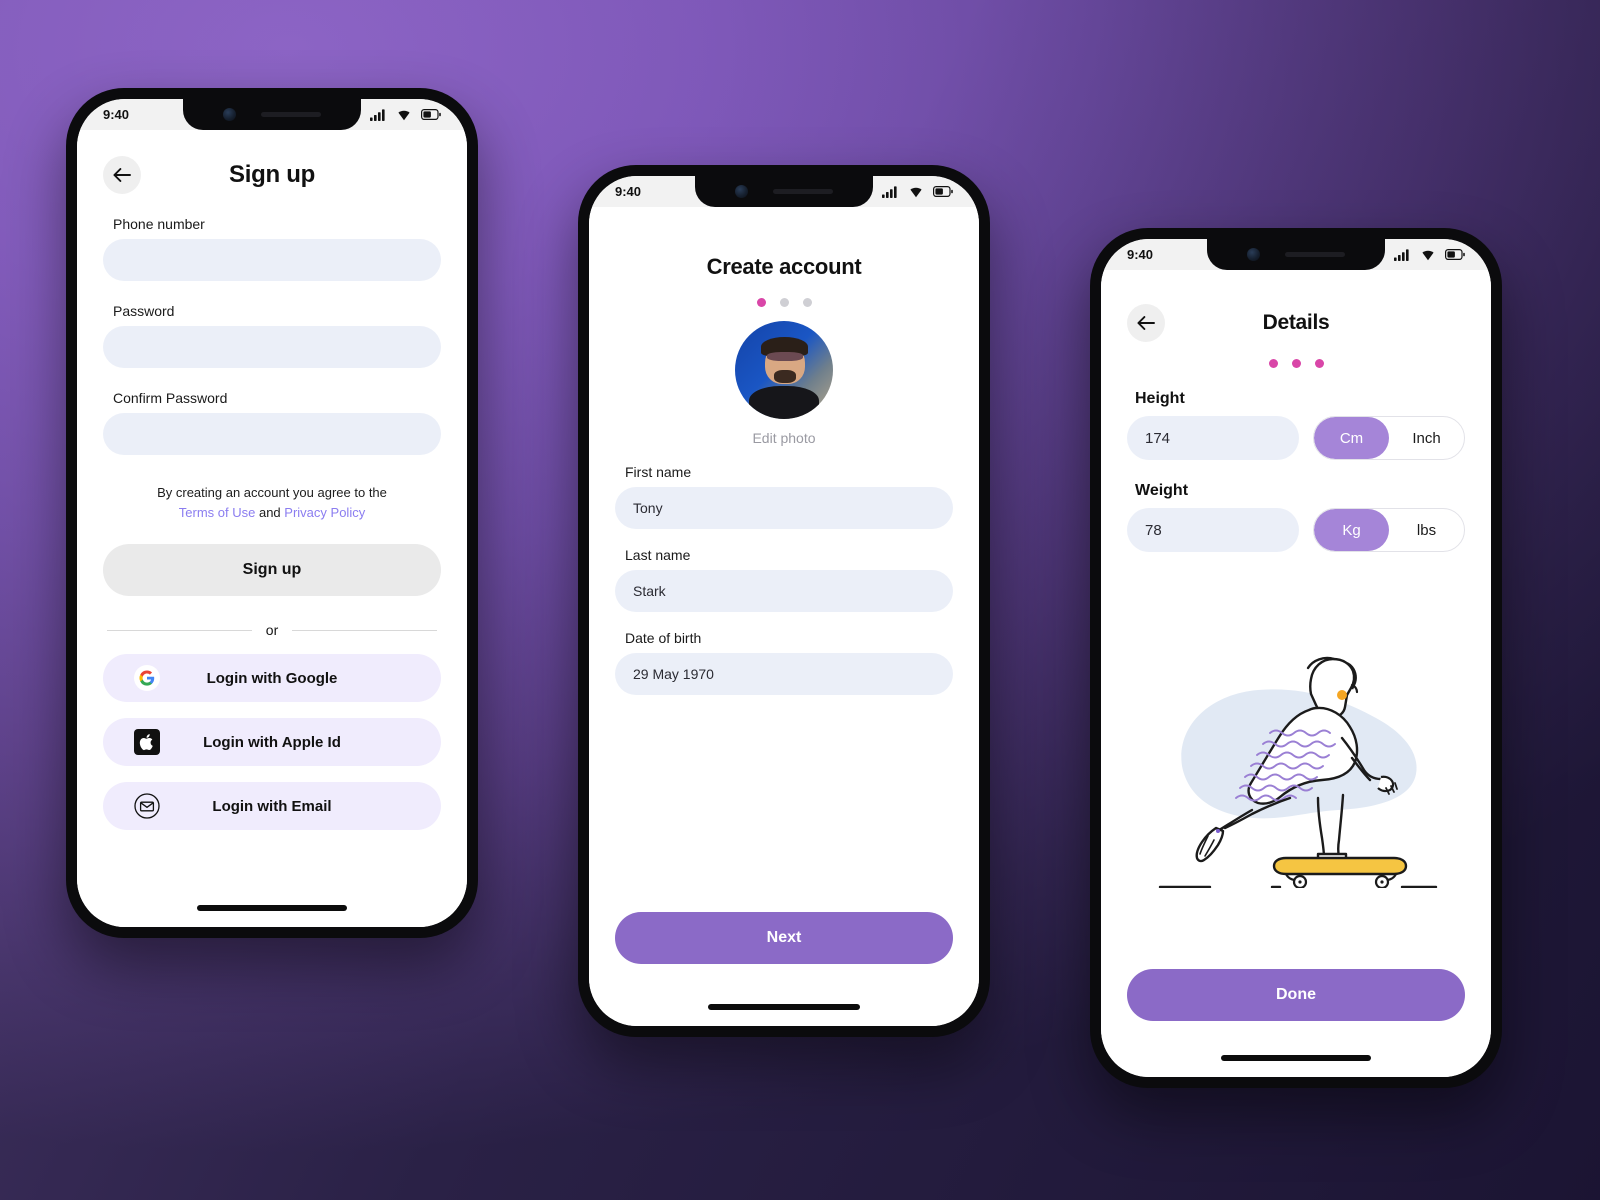  I want to click on height-input: 174, so click(1213, 438).